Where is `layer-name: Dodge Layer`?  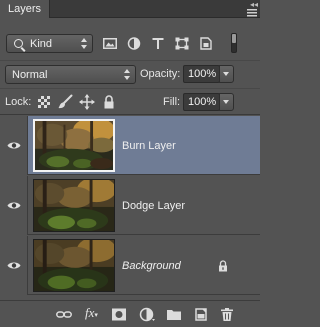
layer-name: Dodge Layer is located at coordinates (153, 206).